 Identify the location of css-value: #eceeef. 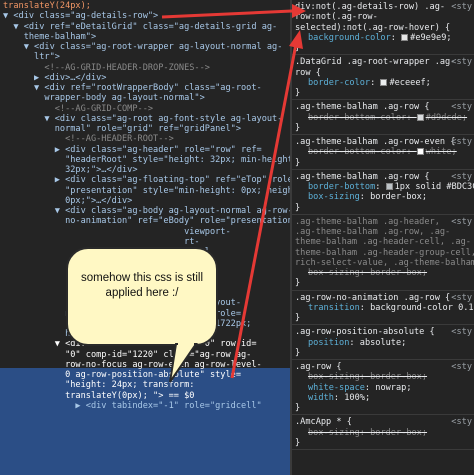
(407, 82).